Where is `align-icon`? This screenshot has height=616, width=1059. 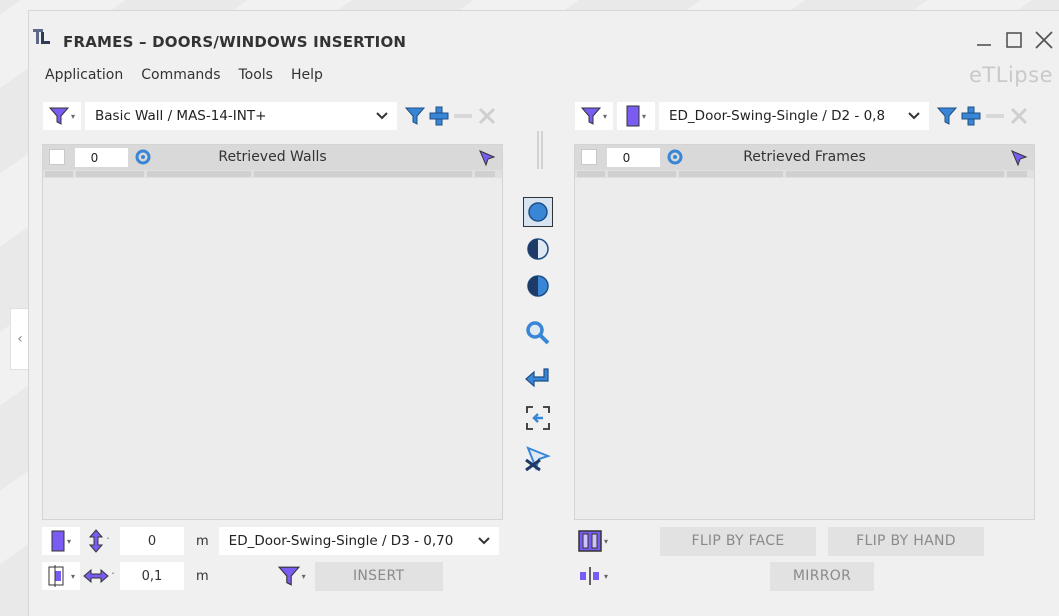
align-icon is located at coordinates (56, 576).